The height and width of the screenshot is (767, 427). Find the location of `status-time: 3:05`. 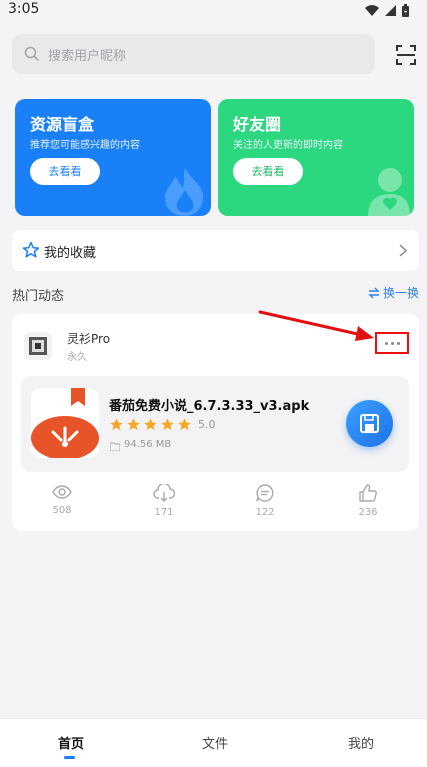

status-time: 3:05 is located at coordinates (24, 9).